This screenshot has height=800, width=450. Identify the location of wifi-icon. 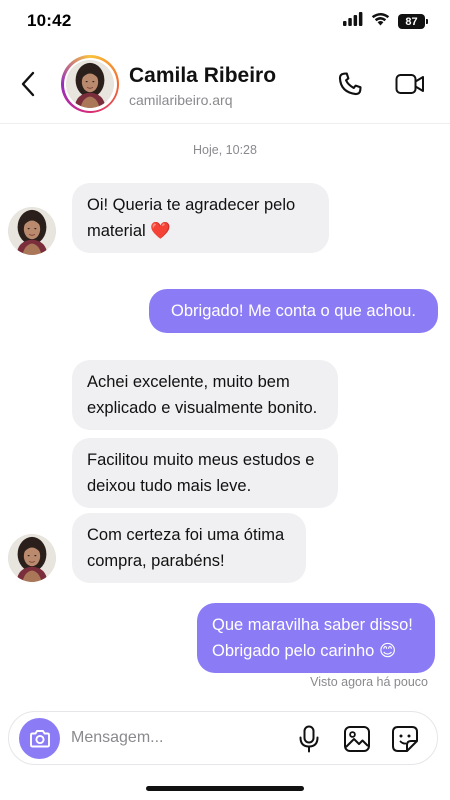
(380, 21).